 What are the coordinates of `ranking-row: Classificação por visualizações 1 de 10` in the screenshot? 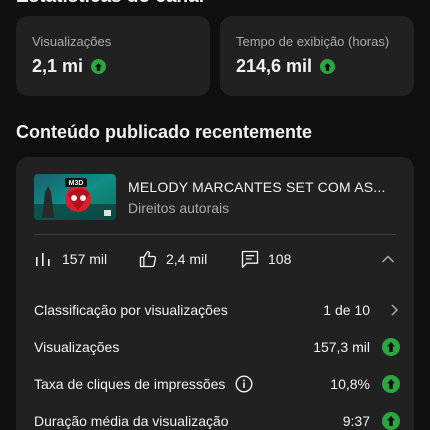 It's located at (217, 310).